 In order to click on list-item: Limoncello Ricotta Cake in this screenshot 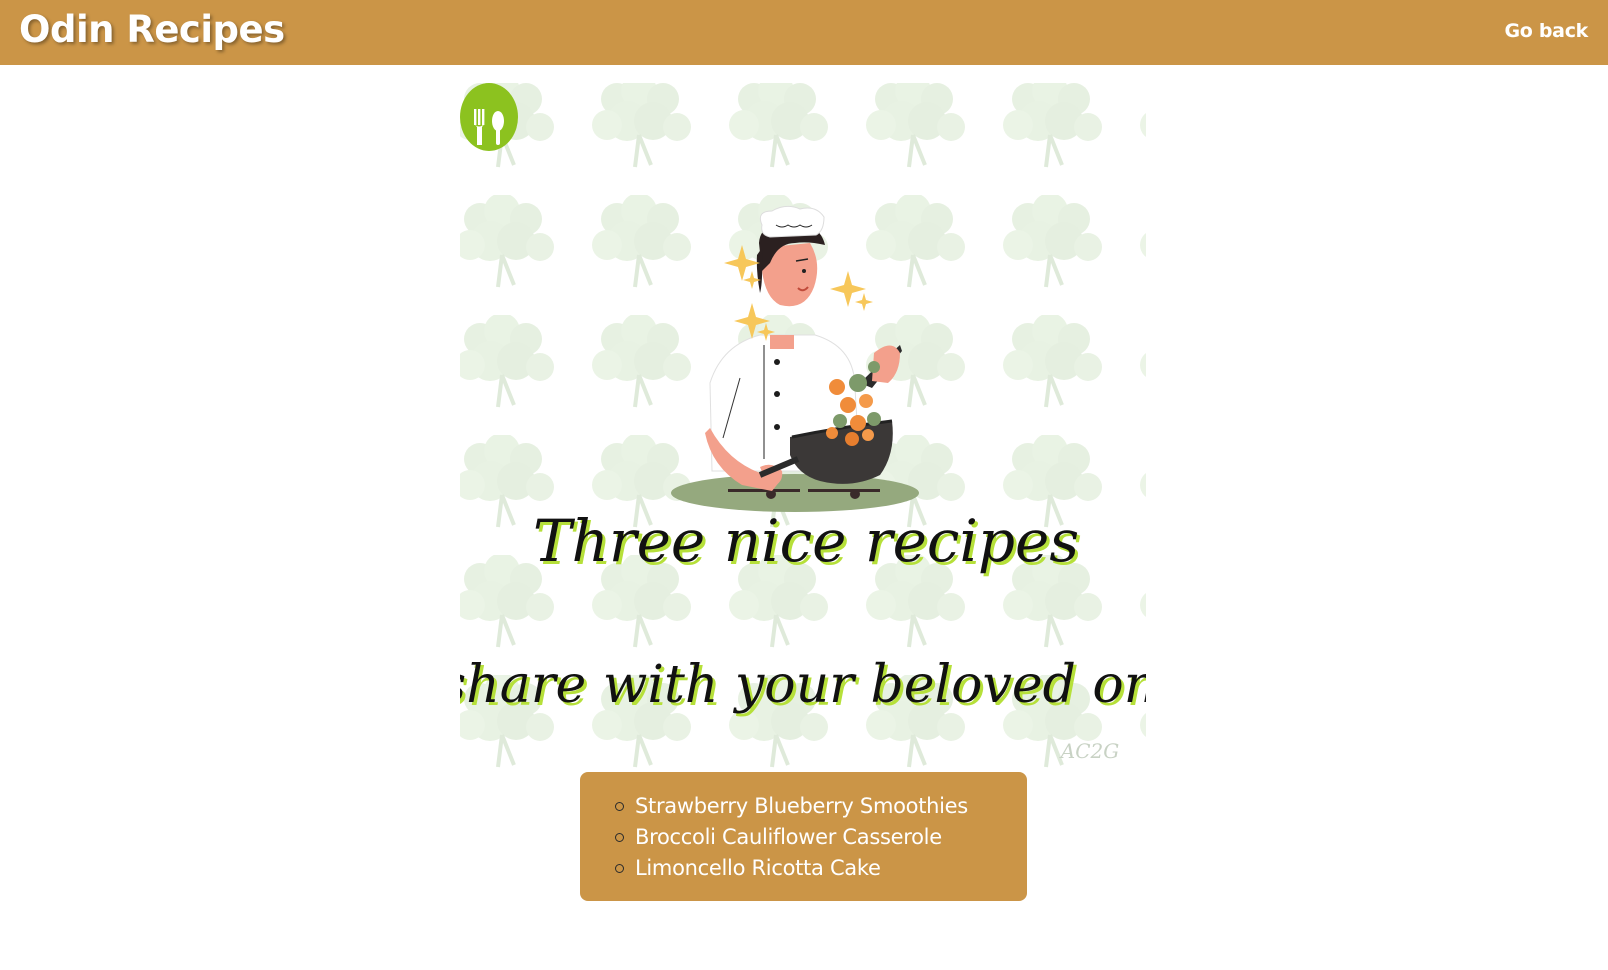, I will do `click(821, 868)`.